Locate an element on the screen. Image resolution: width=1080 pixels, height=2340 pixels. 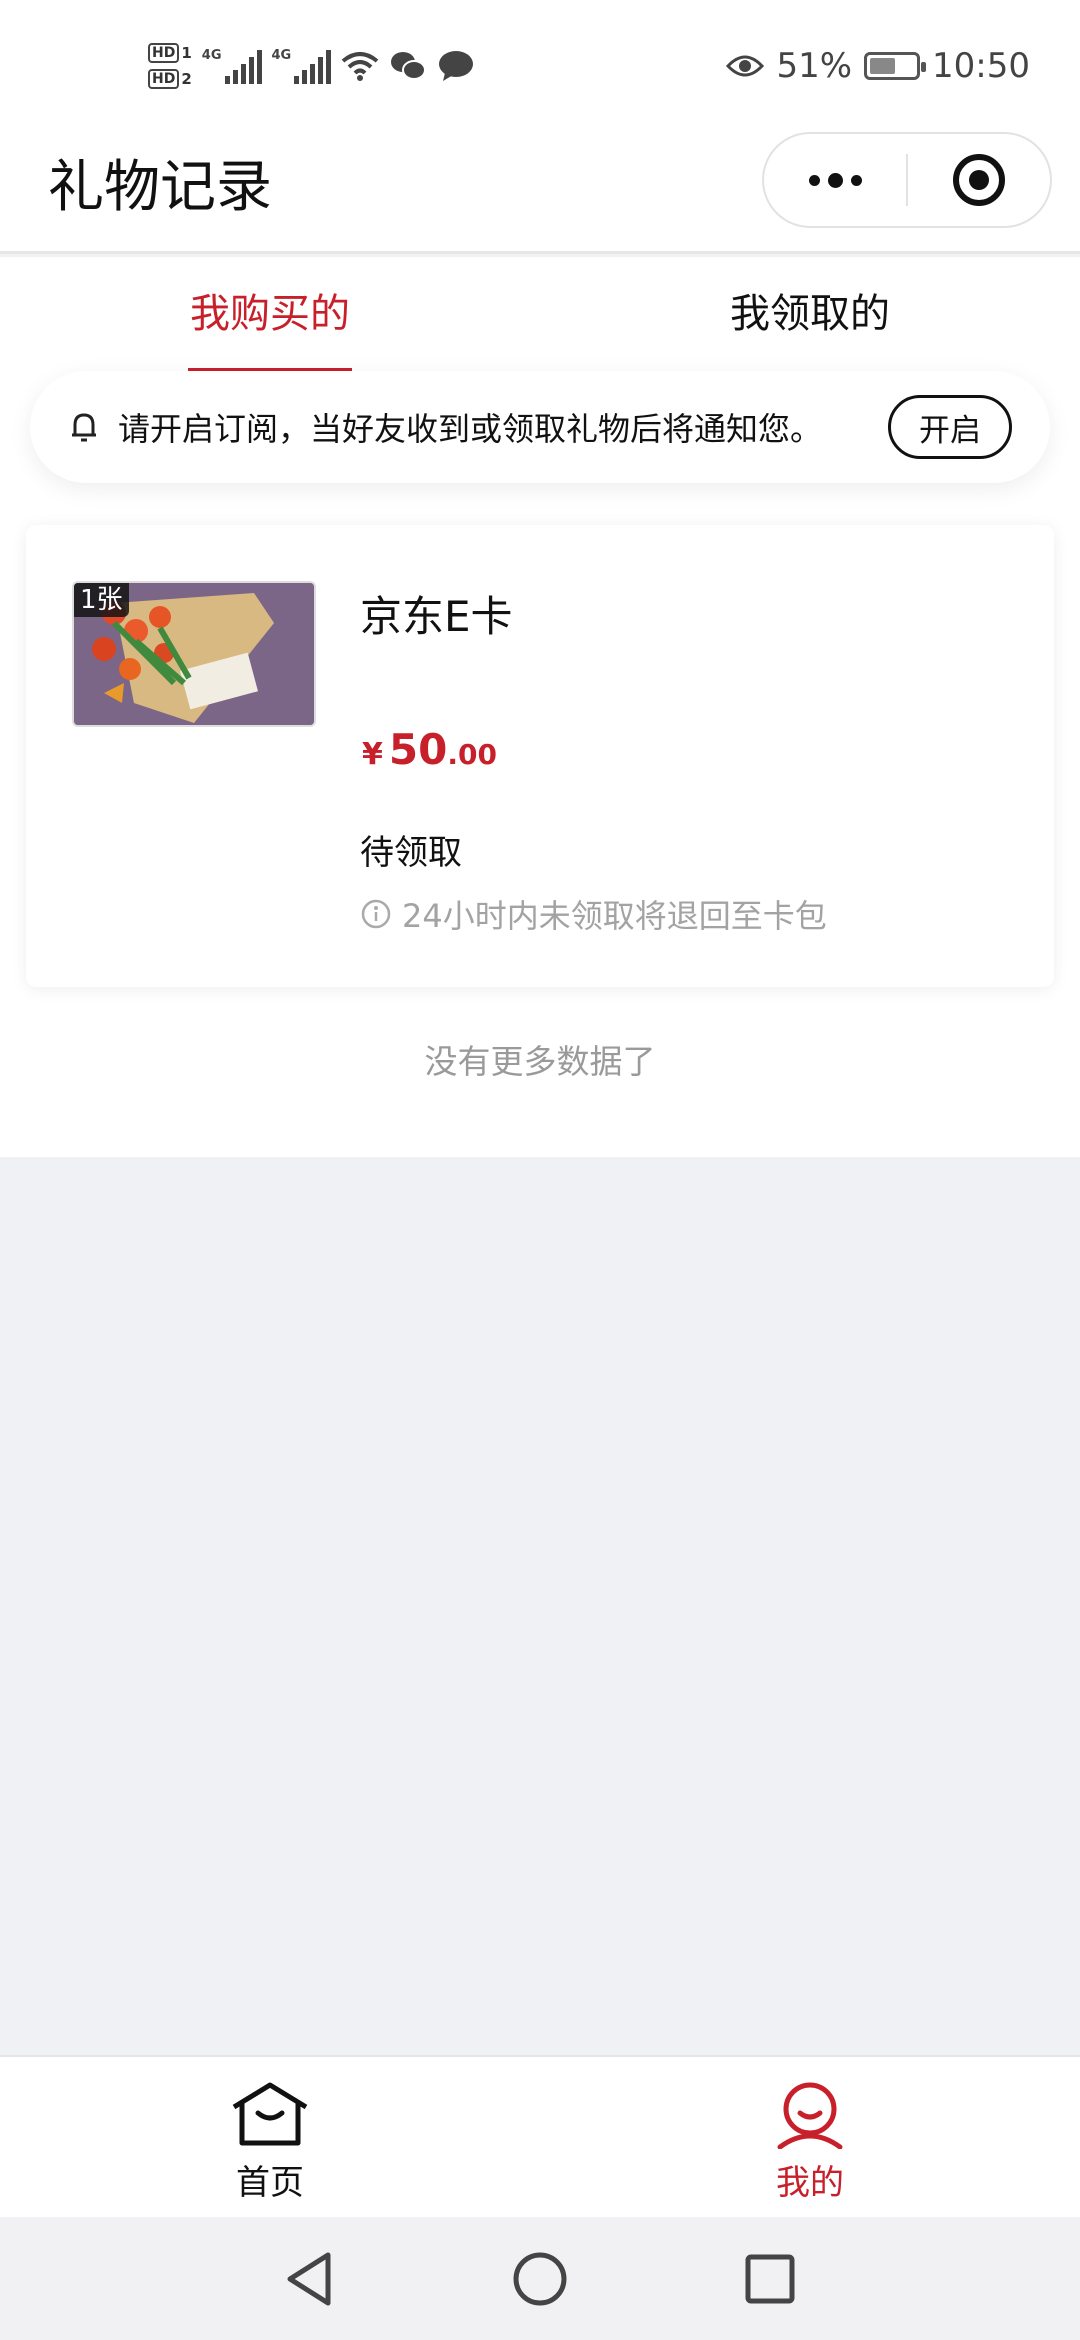
wifi-icon is located at coordinates (360, 66).